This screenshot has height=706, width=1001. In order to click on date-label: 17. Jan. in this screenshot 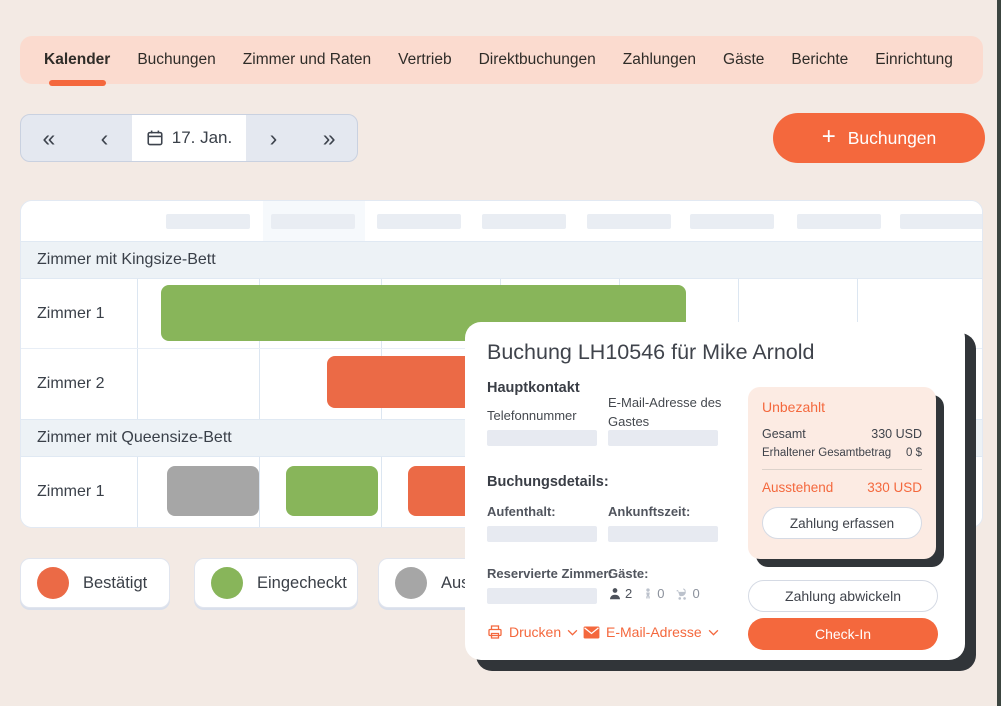, I will do `click(202, 137)`.